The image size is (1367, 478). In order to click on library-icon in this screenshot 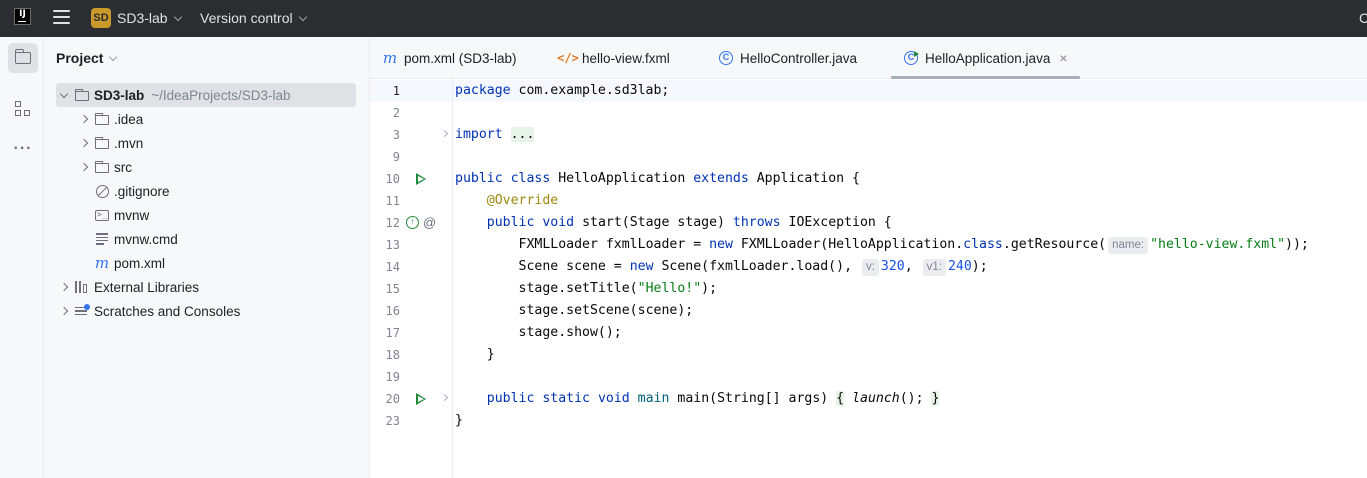, I will do `click(82, 287)`.